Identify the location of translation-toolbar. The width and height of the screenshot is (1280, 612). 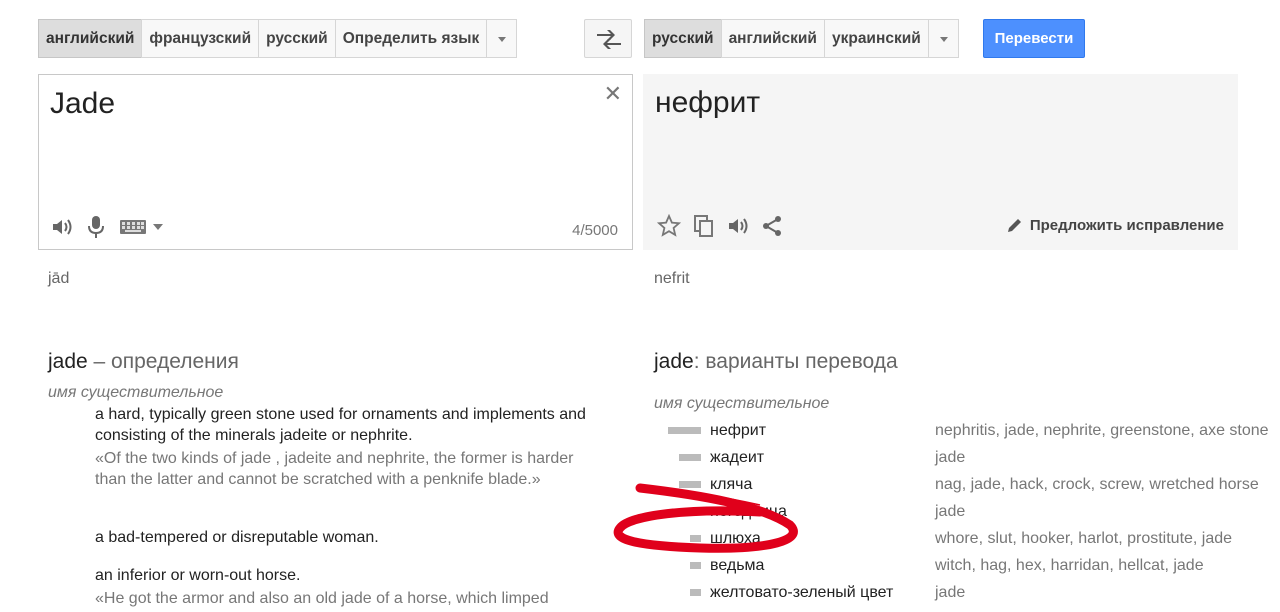
(720, 226).